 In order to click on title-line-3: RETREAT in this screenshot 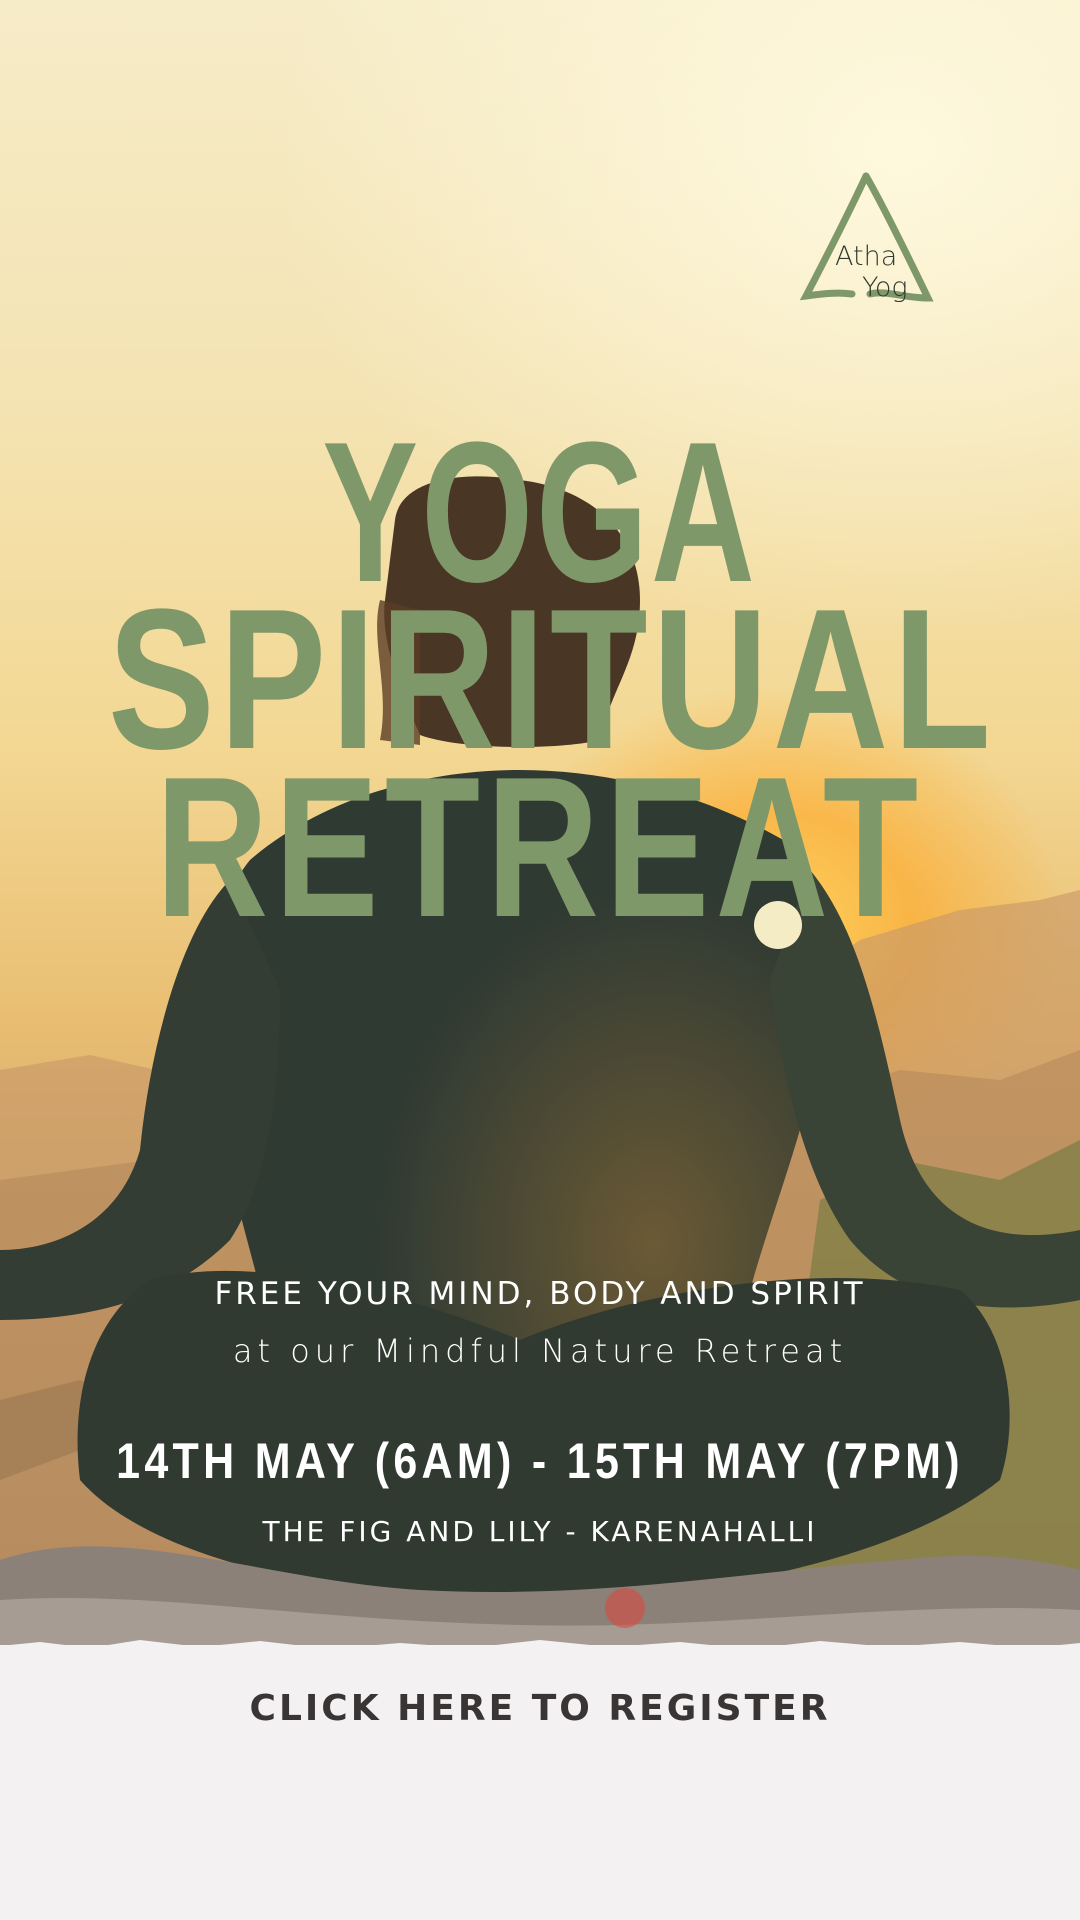, I will do `click(540, 847)`.